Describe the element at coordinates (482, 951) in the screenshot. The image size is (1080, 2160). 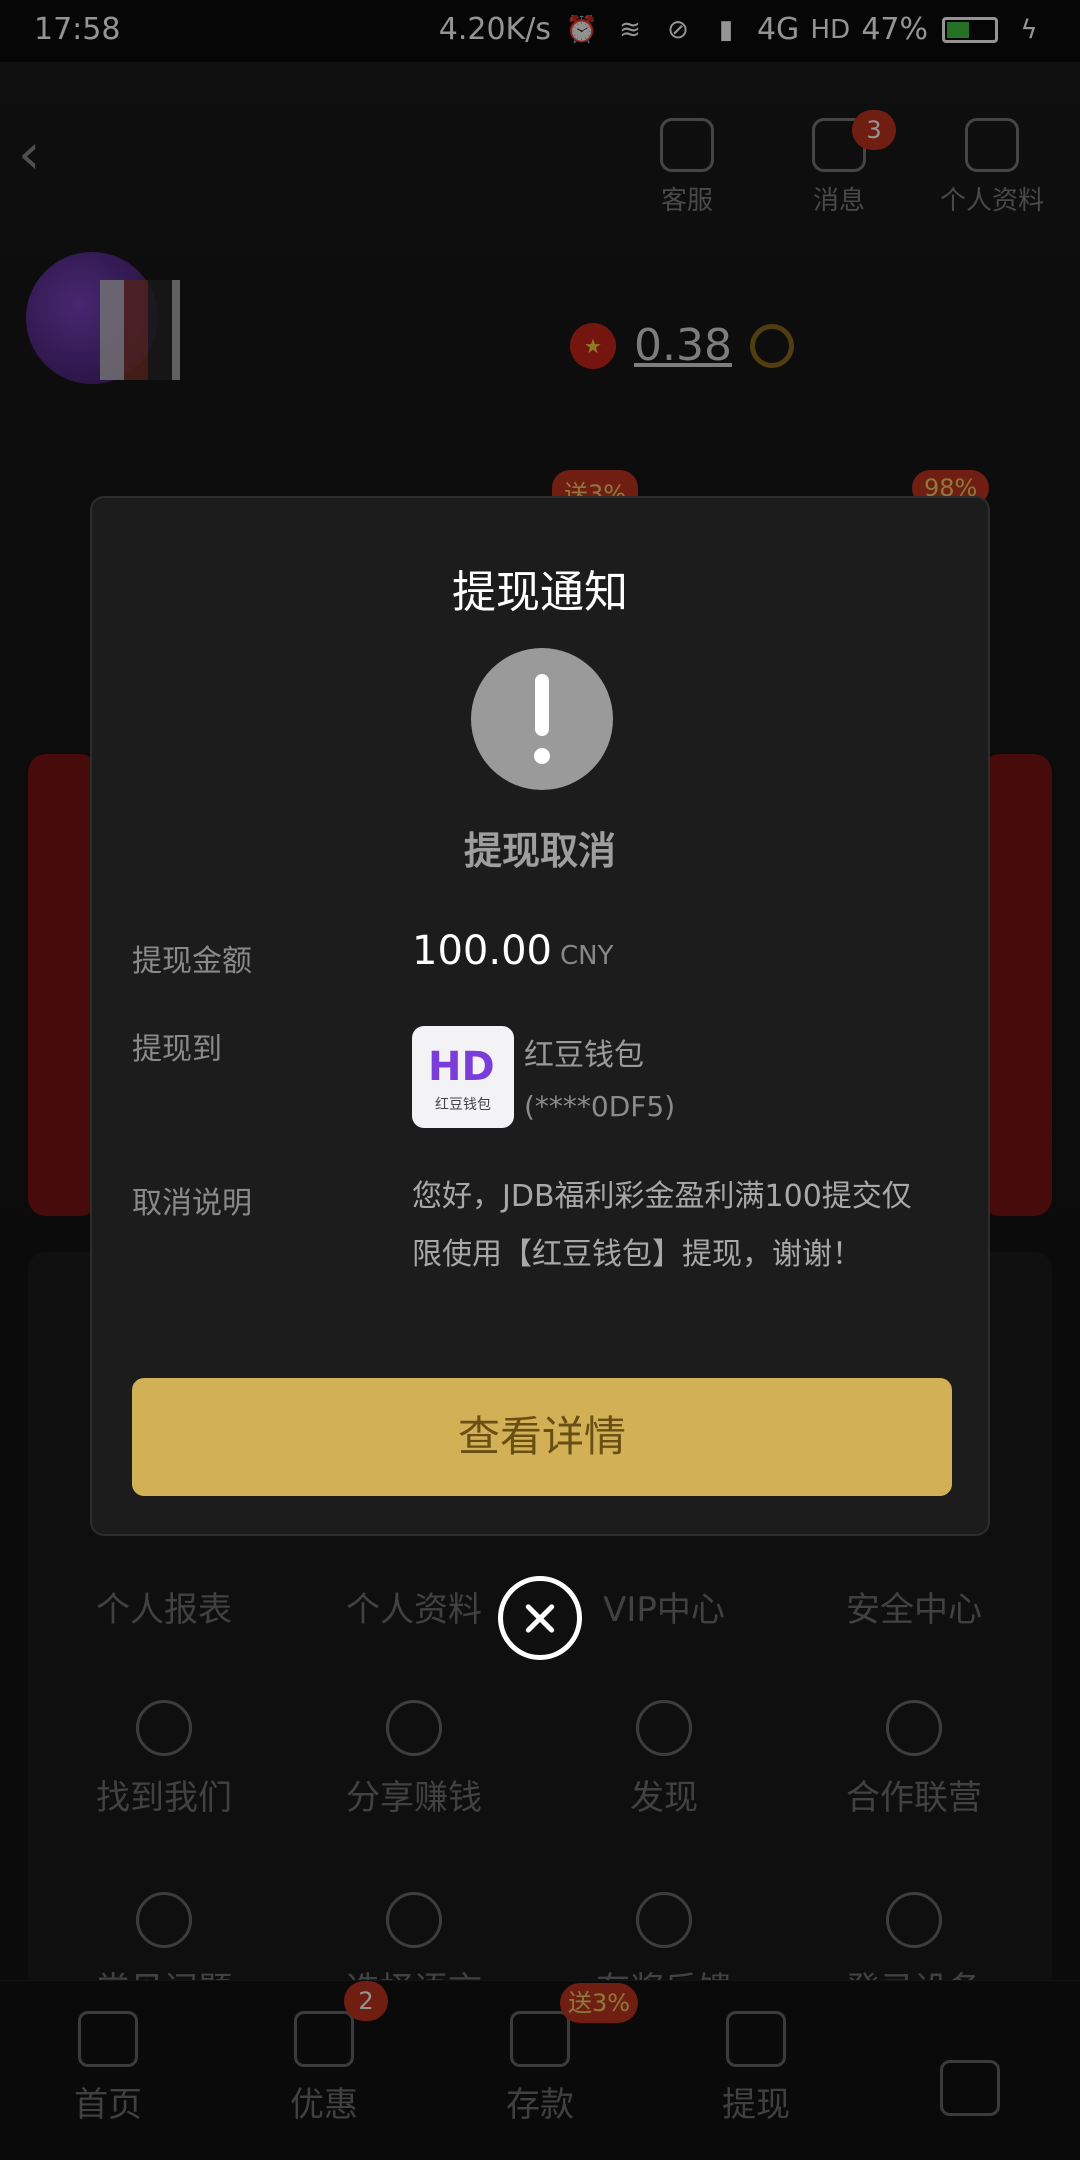
I see `amount-value: 100.00` at that location.